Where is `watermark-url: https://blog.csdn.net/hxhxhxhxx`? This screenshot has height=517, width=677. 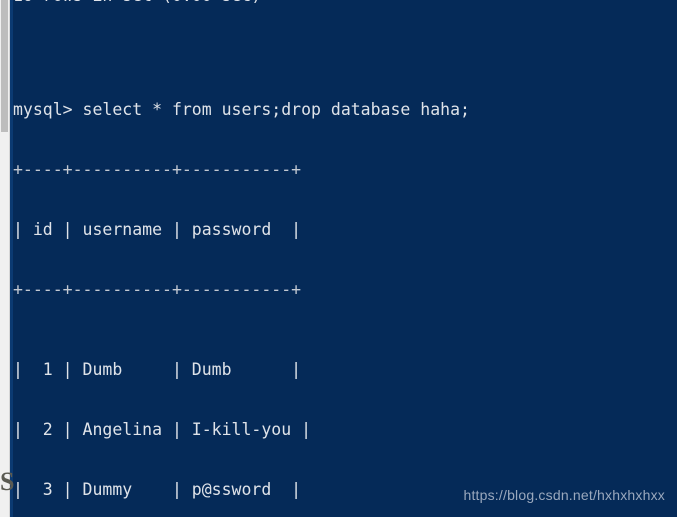
watermark-url: https://blog.csdn.net/hxhxhxhxx is located at coordinates (564, 495).